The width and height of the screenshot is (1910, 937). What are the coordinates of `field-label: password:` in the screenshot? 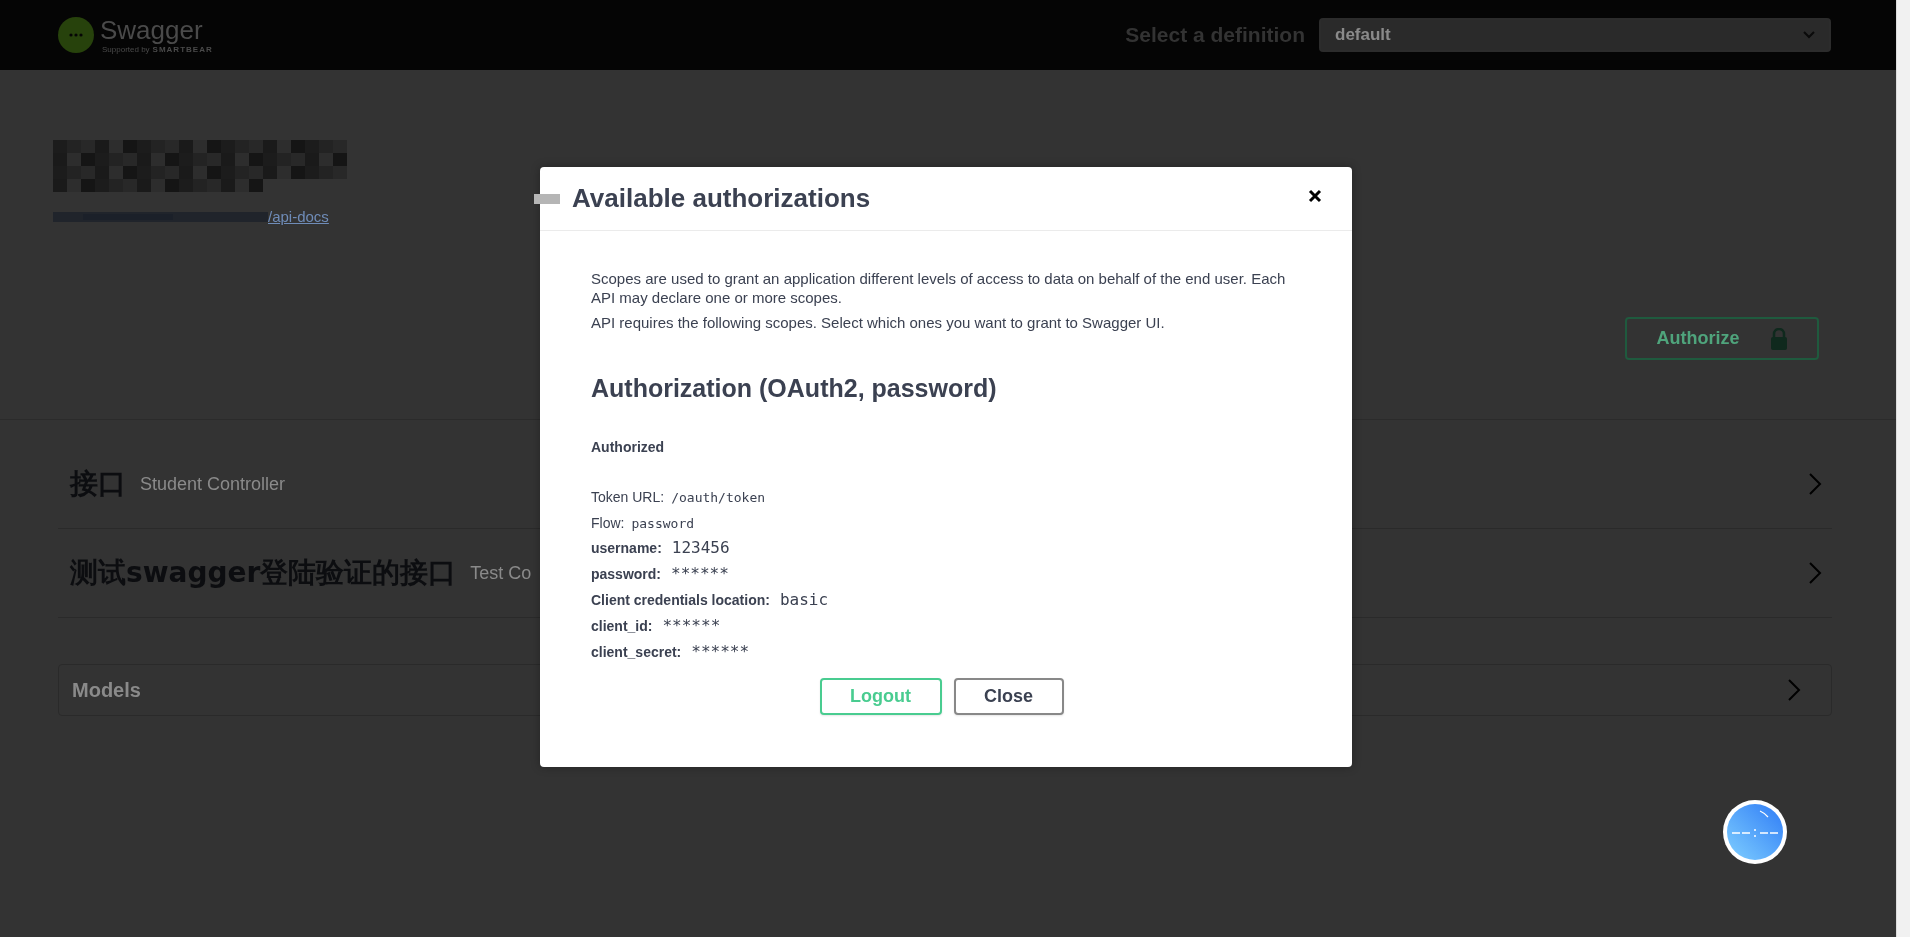 It's located at (626, 574).